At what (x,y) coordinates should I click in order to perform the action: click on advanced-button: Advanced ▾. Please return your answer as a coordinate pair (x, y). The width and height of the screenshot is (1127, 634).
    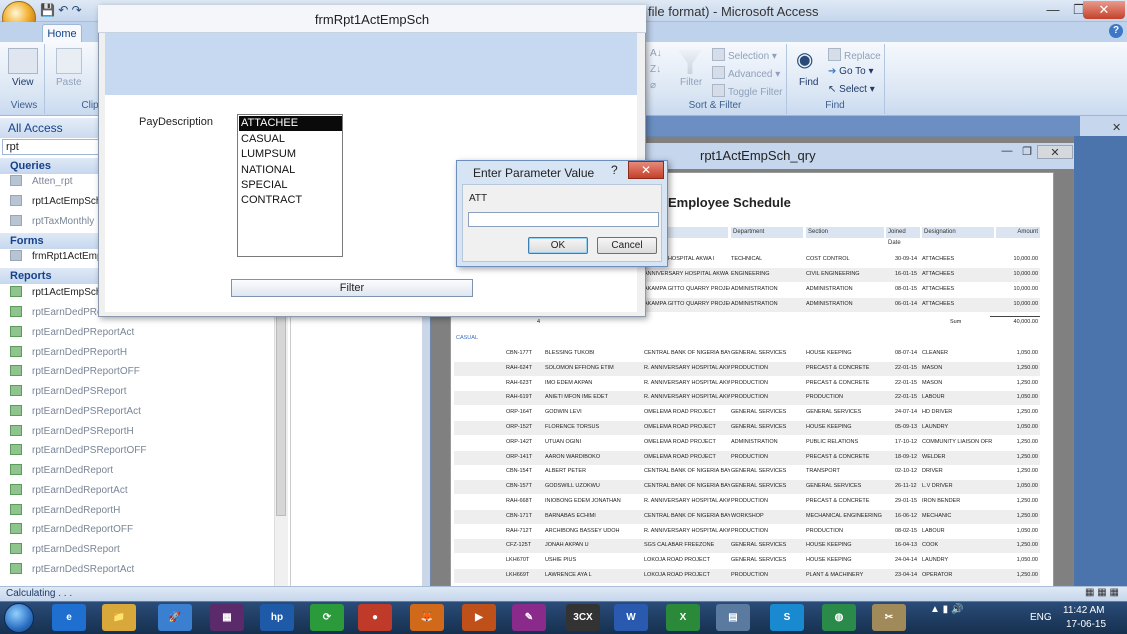
    Looking at the image, I should click on (746, 73).